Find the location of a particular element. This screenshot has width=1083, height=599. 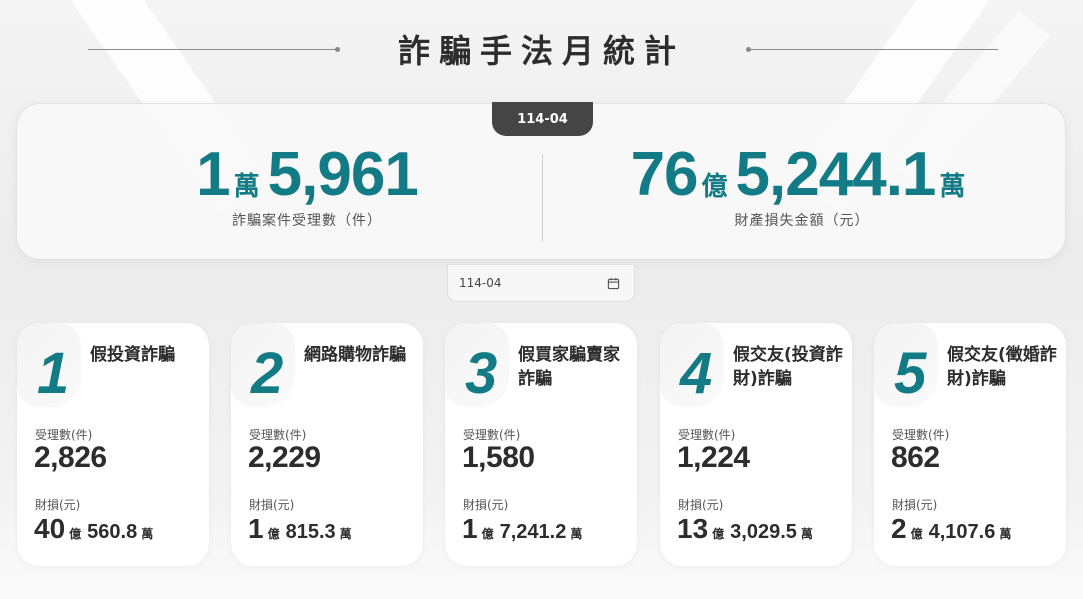

cases-value: 1 萬 5,961 is located at coordinates (307, 175).